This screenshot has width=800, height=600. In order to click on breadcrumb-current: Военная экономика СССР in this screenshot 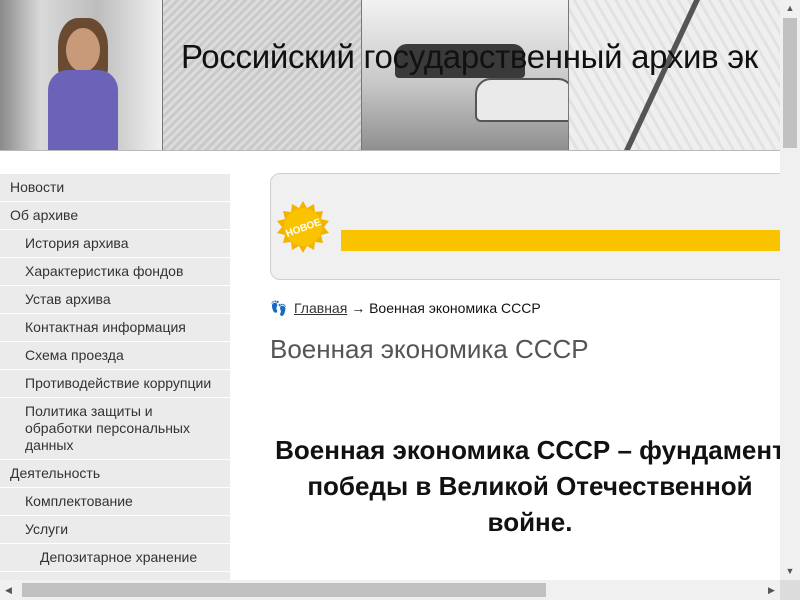, I will do `click(455, 308)`.